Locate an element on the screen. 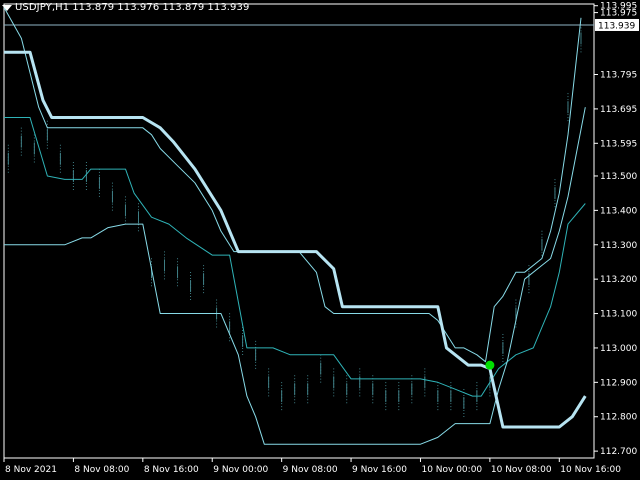  y-tick-label: 113.100 is located at coordinates (618, 315).